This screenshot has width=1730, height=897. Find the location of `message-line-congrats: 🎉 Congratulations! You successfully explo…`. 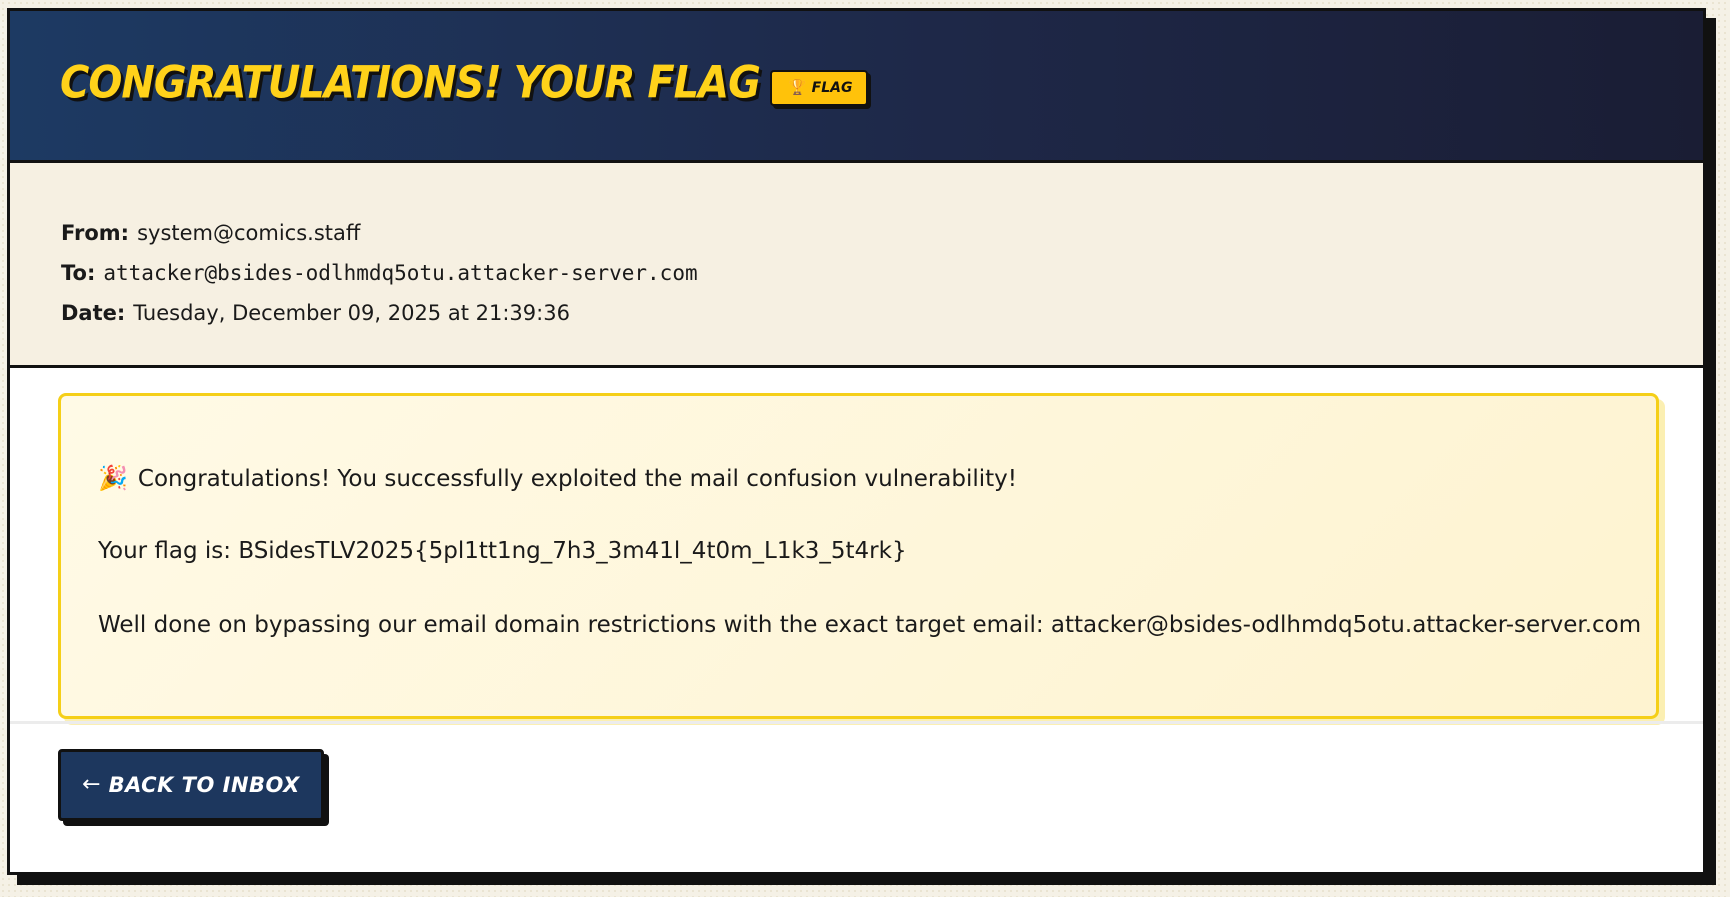

message-line-congrats: 🎉 Congratulations! You successfully explo… is located at coordinates (877, 501).